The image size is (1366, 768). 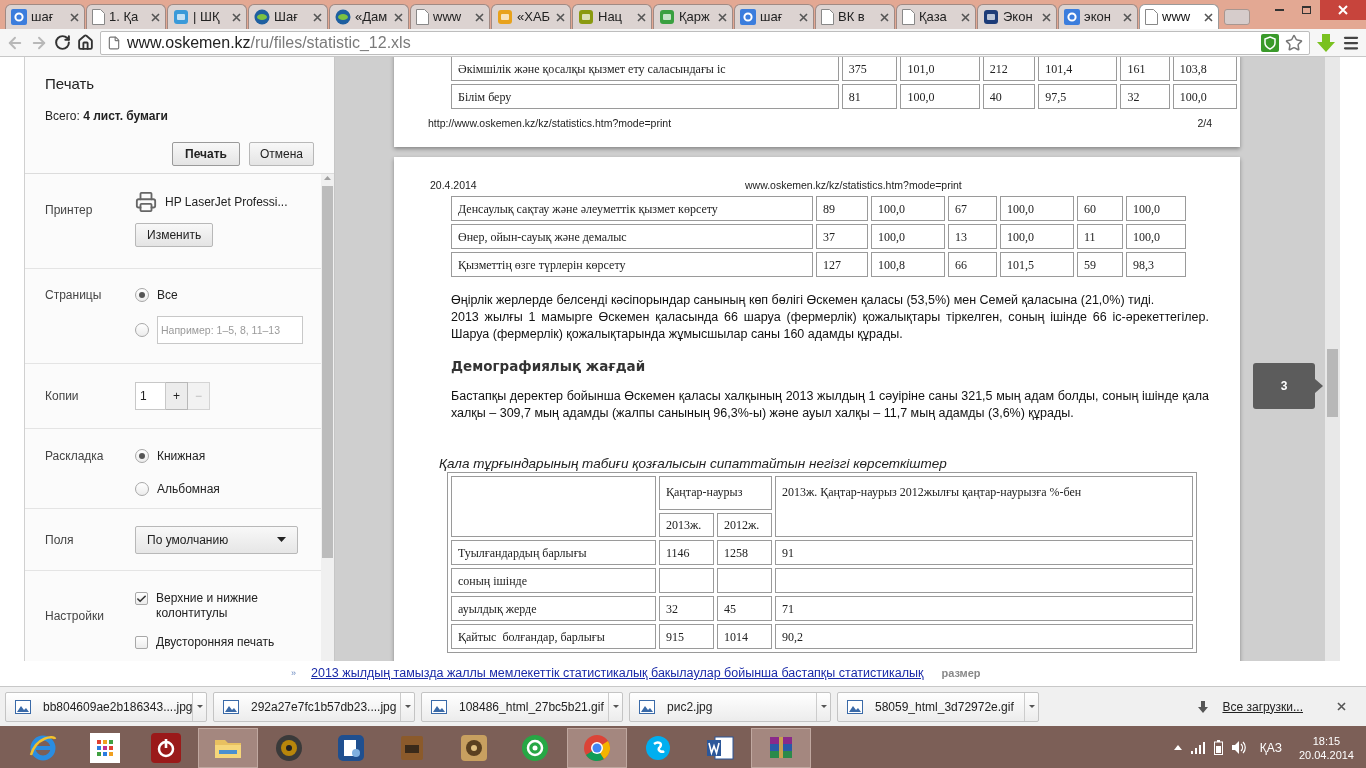 I want to click on shield-icon, so click(x=1270, y=42).